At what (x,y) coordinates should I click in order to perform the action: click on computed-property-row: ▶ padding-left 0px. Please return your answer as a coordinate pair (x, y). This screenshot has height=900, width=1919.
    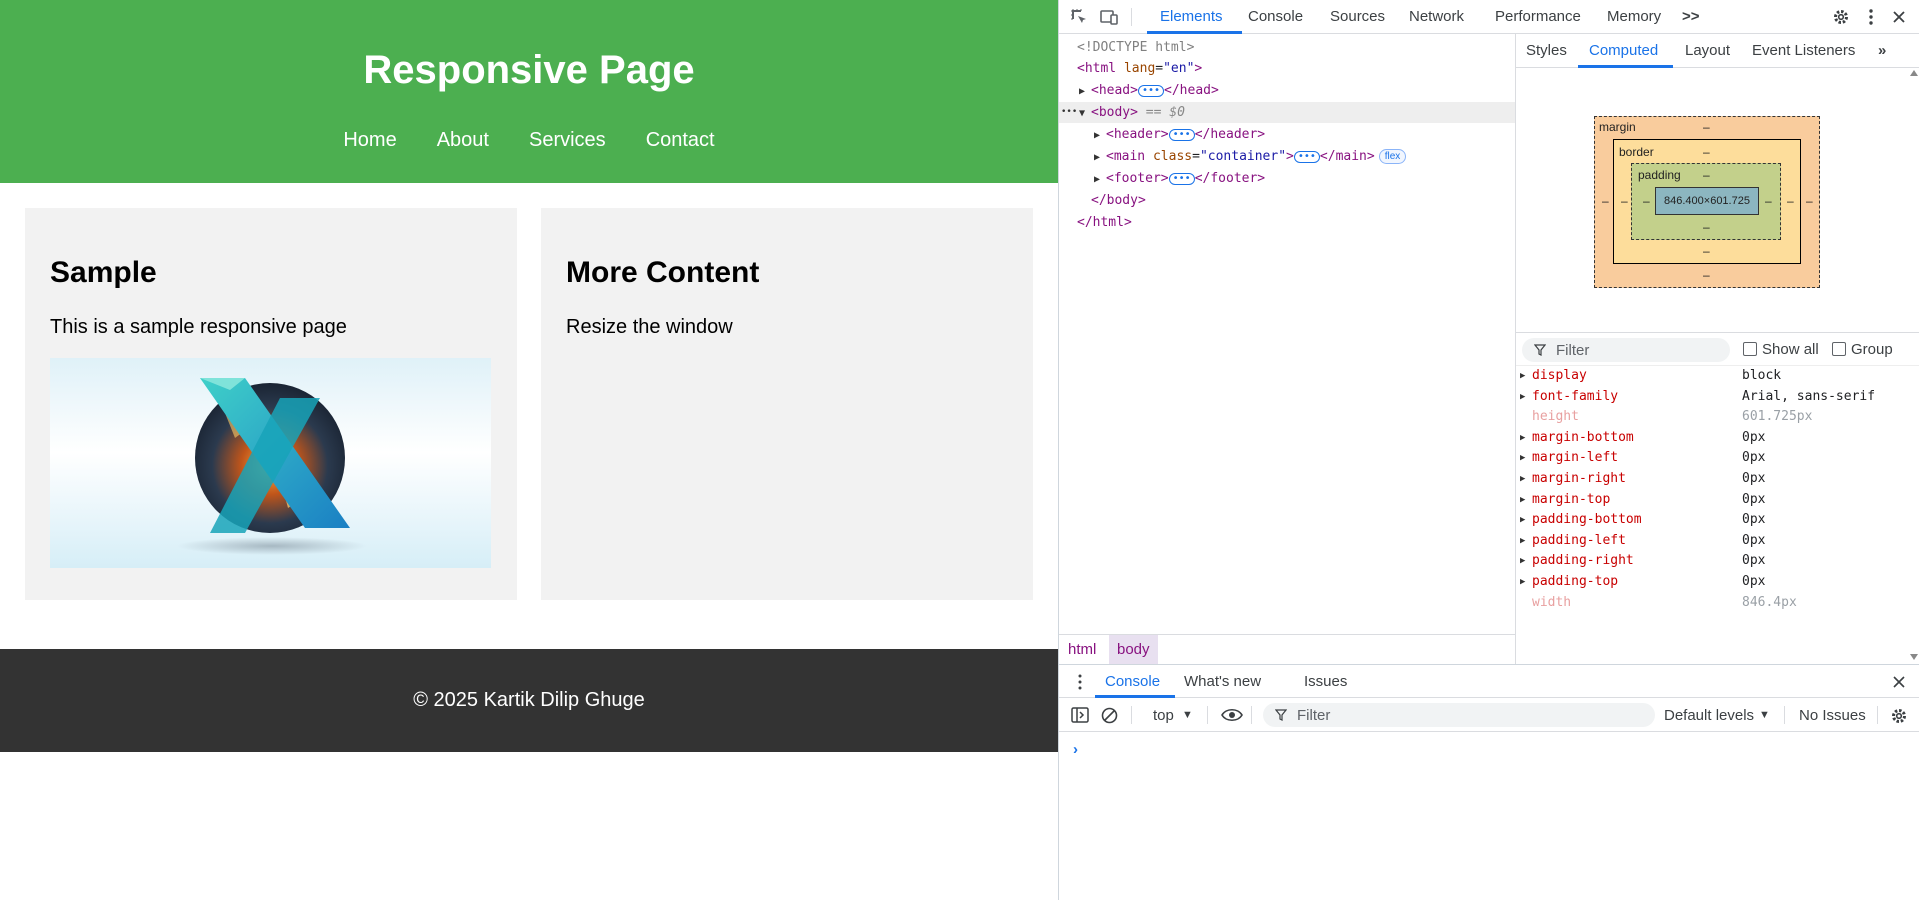
    Looking at the image, I should click on (1713, 541).